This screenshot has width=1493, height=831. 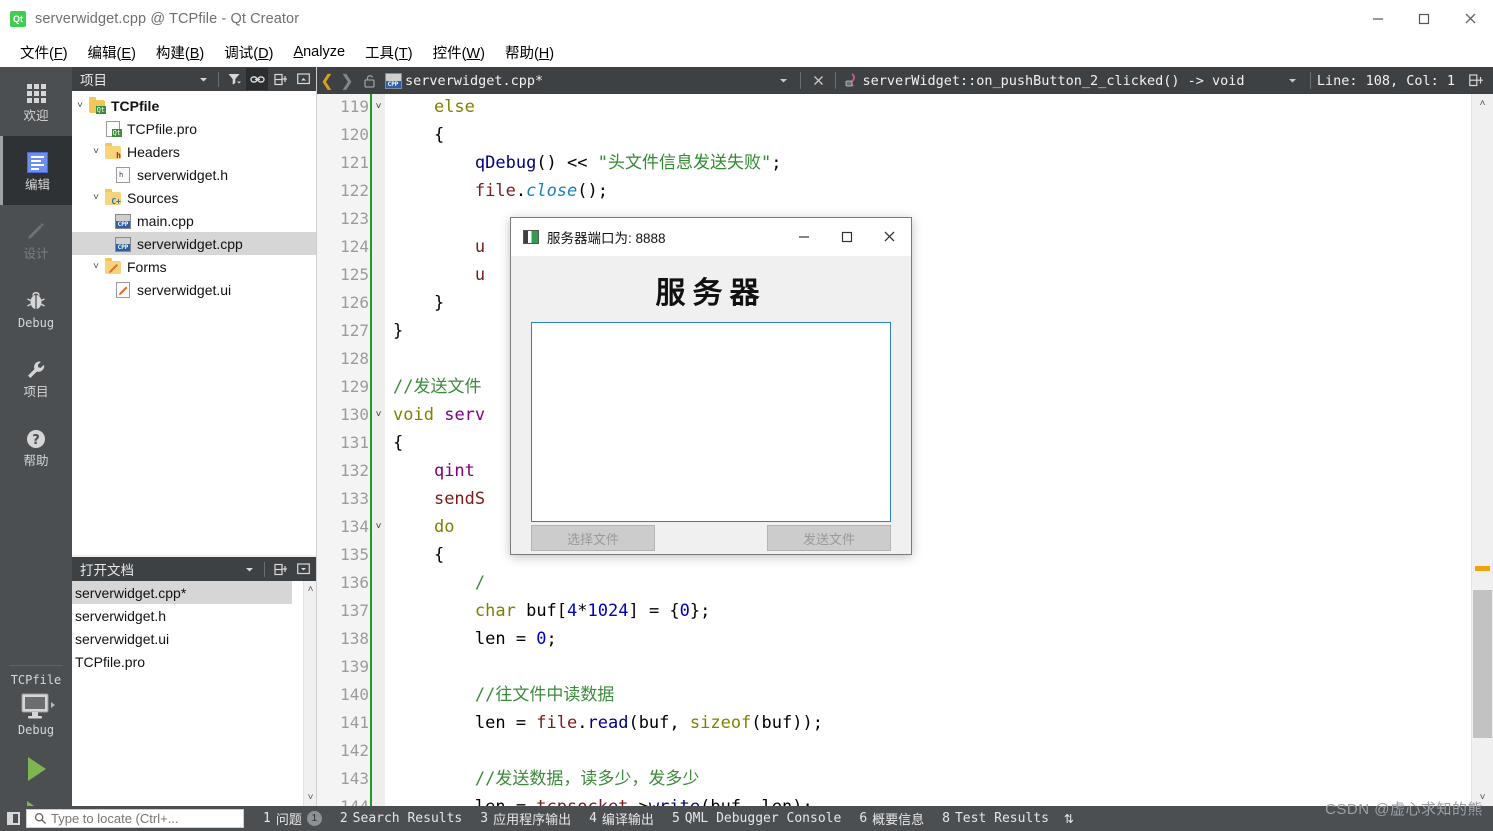 What do you see at coordinates (112, 53) in the screenshot?
I see `menu-edit: 编辑(E)` at bounding box center [112, 53].